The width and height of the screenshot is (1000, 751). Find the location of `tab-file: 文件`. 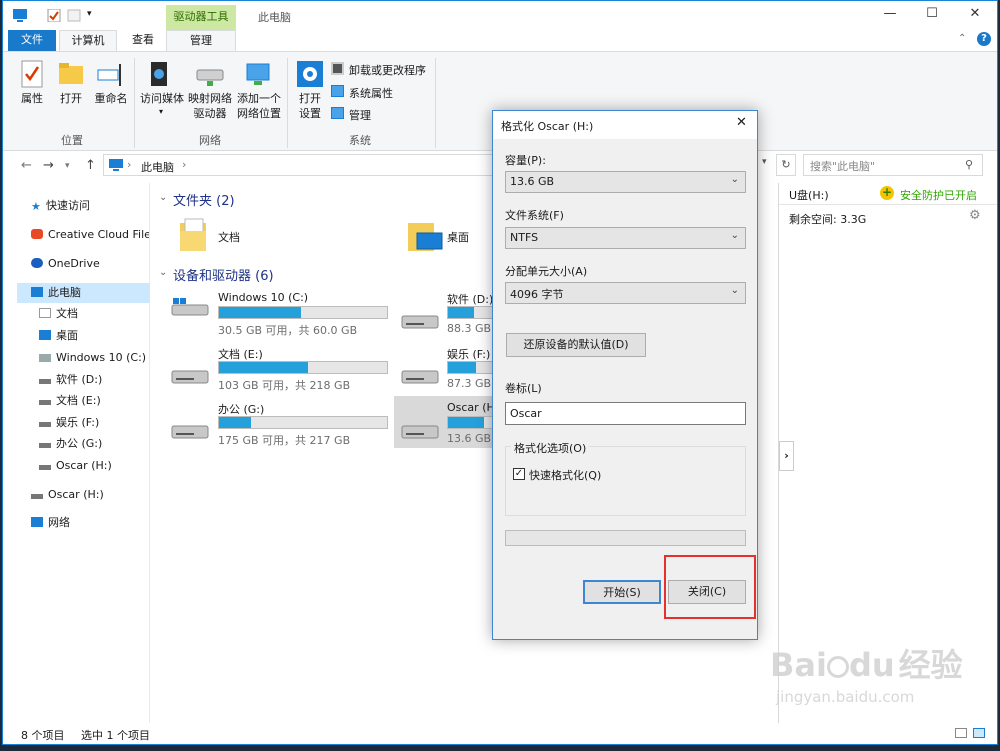

tab-file: 文件 is located at coordinates (32, 40).